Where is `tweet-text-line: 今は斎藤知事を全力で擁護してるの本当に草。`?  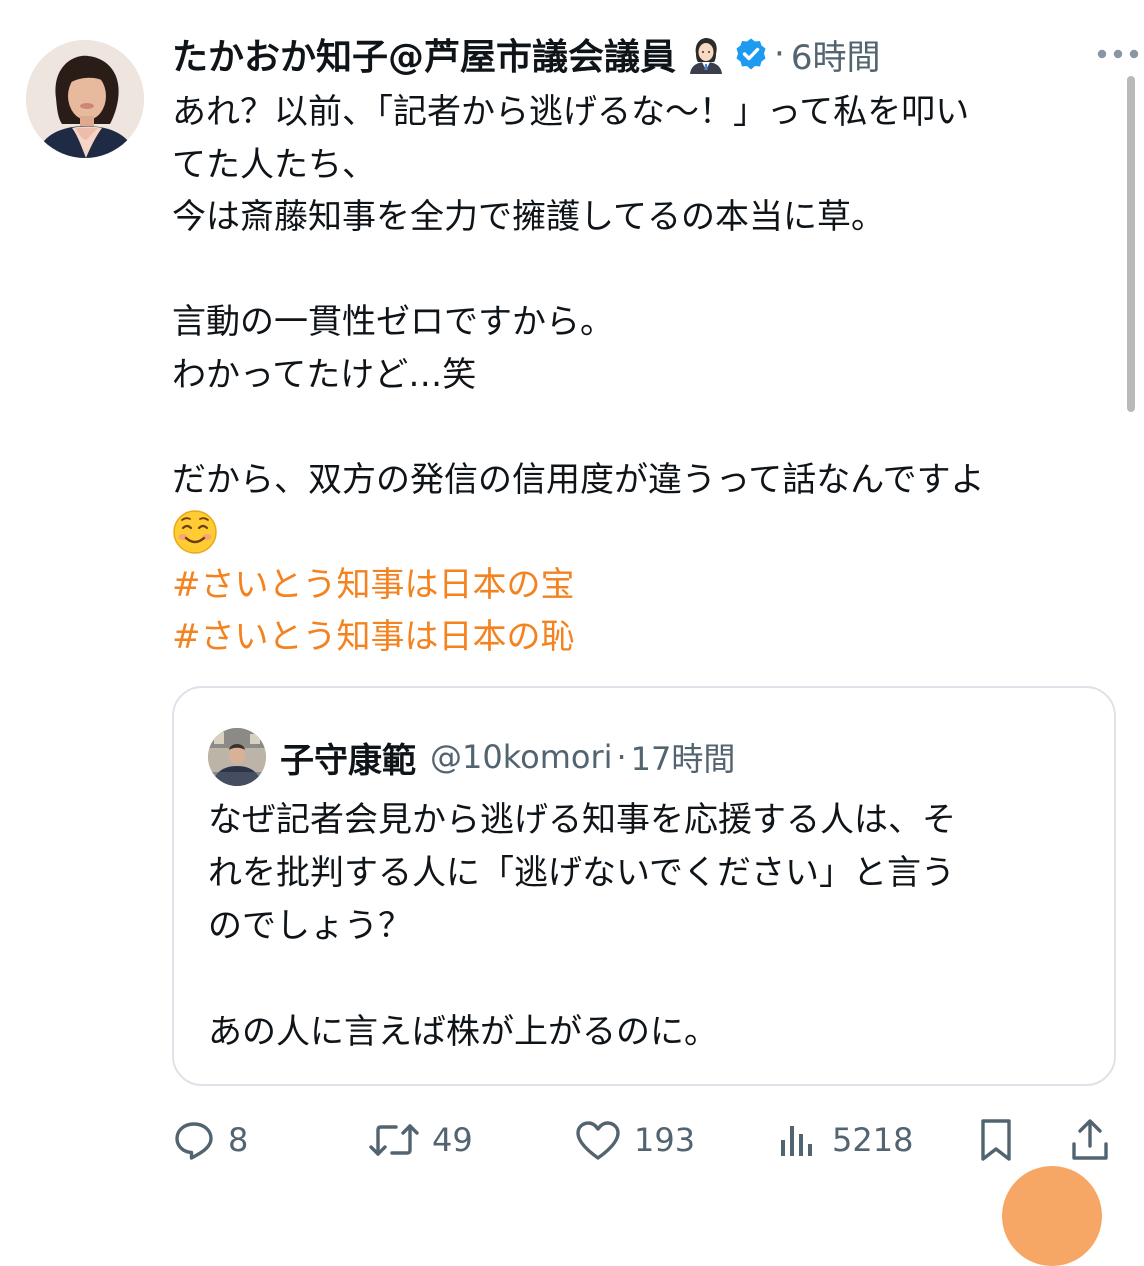 tweet-text-line: 今は斎藤知事を全力で擁護してるの本当に草。 is located at coordinates (528, 217).